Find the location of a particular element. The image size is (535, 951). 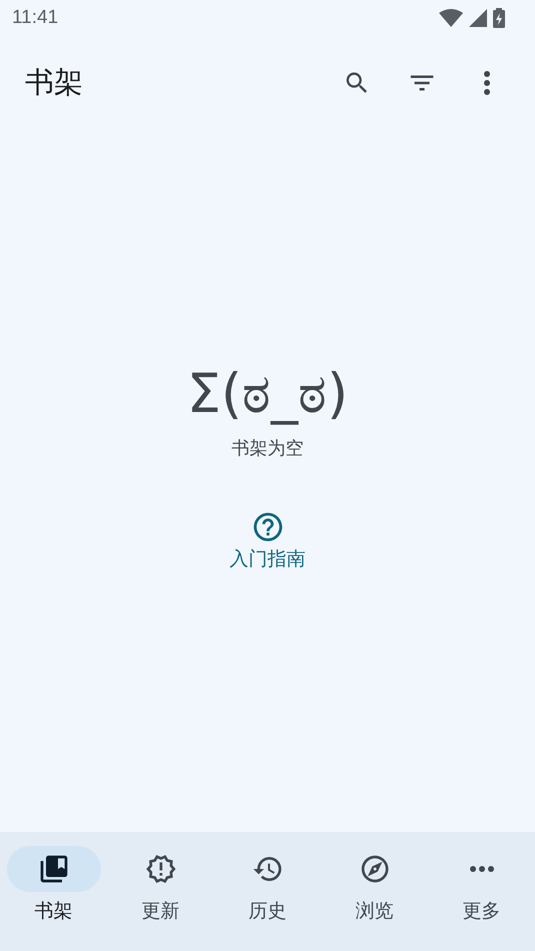

alert-badge-icon is located at coordinates (160, 869).